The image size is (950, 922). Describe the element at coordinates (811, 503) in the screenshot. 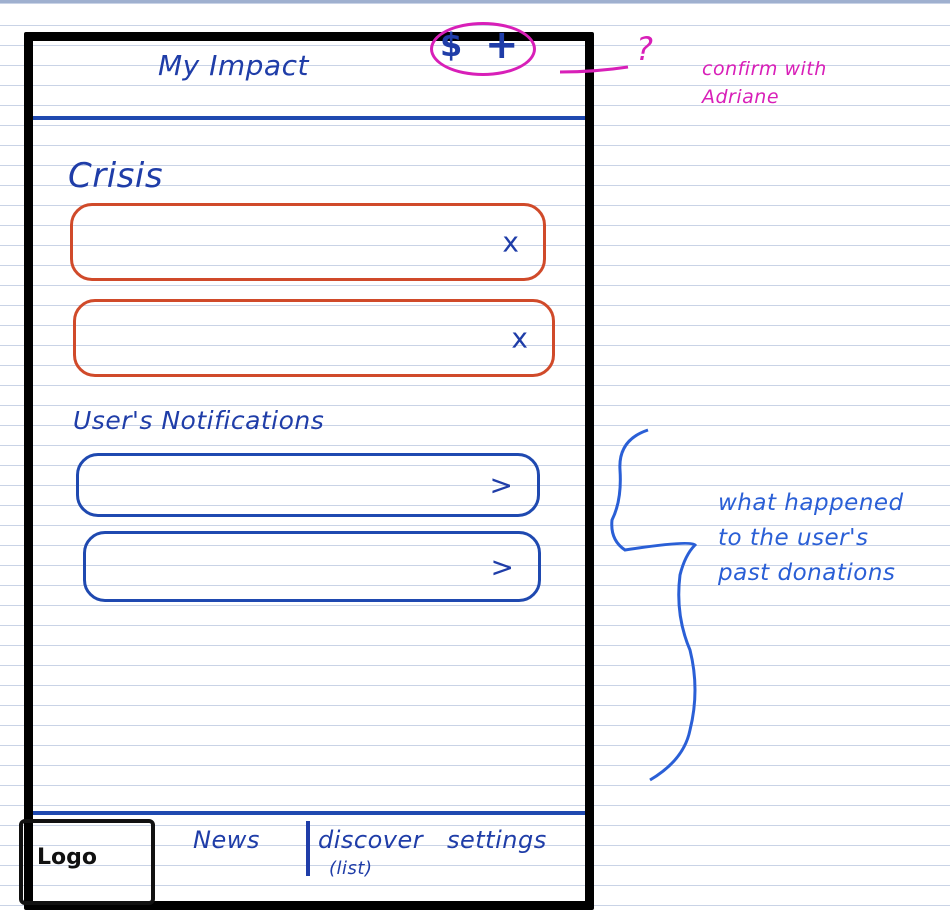

I see `donations-note-line1: what happened` at that location.